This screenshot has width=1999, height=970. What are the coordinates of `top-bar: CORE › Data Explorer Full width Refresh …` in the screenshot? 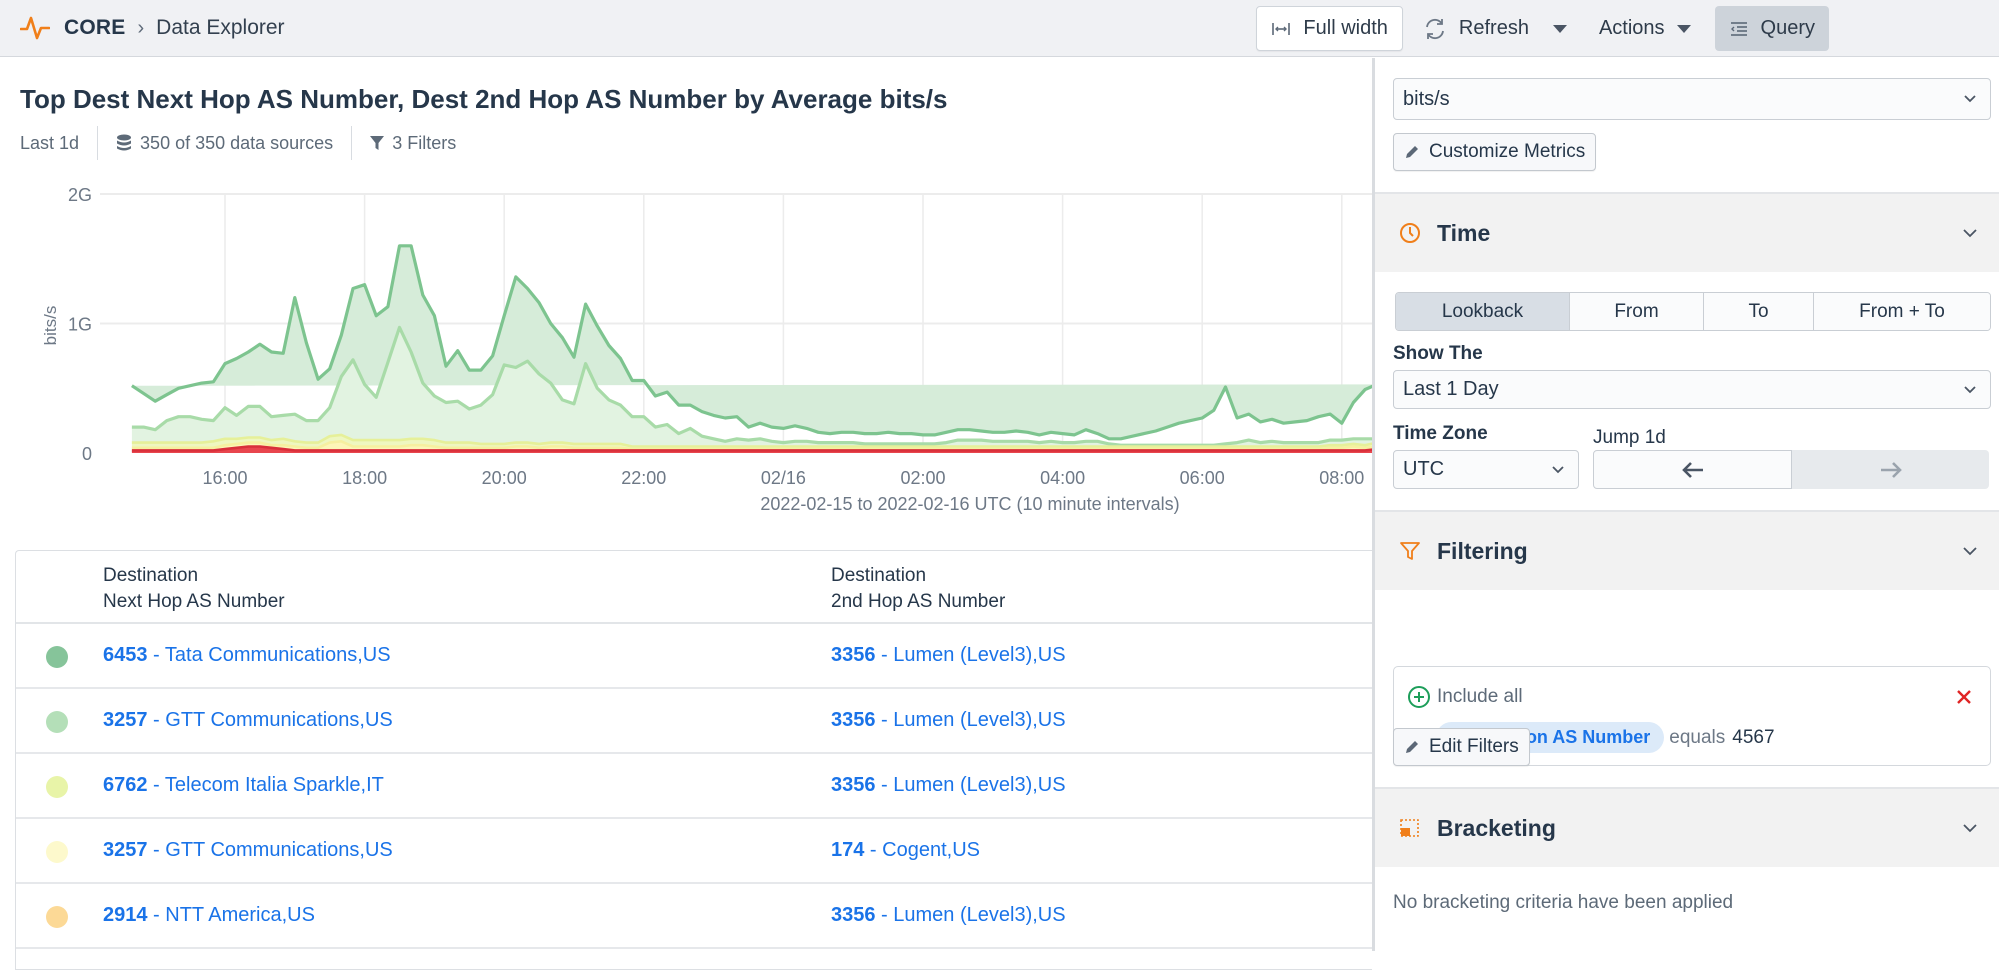 It's located at (999, 28).